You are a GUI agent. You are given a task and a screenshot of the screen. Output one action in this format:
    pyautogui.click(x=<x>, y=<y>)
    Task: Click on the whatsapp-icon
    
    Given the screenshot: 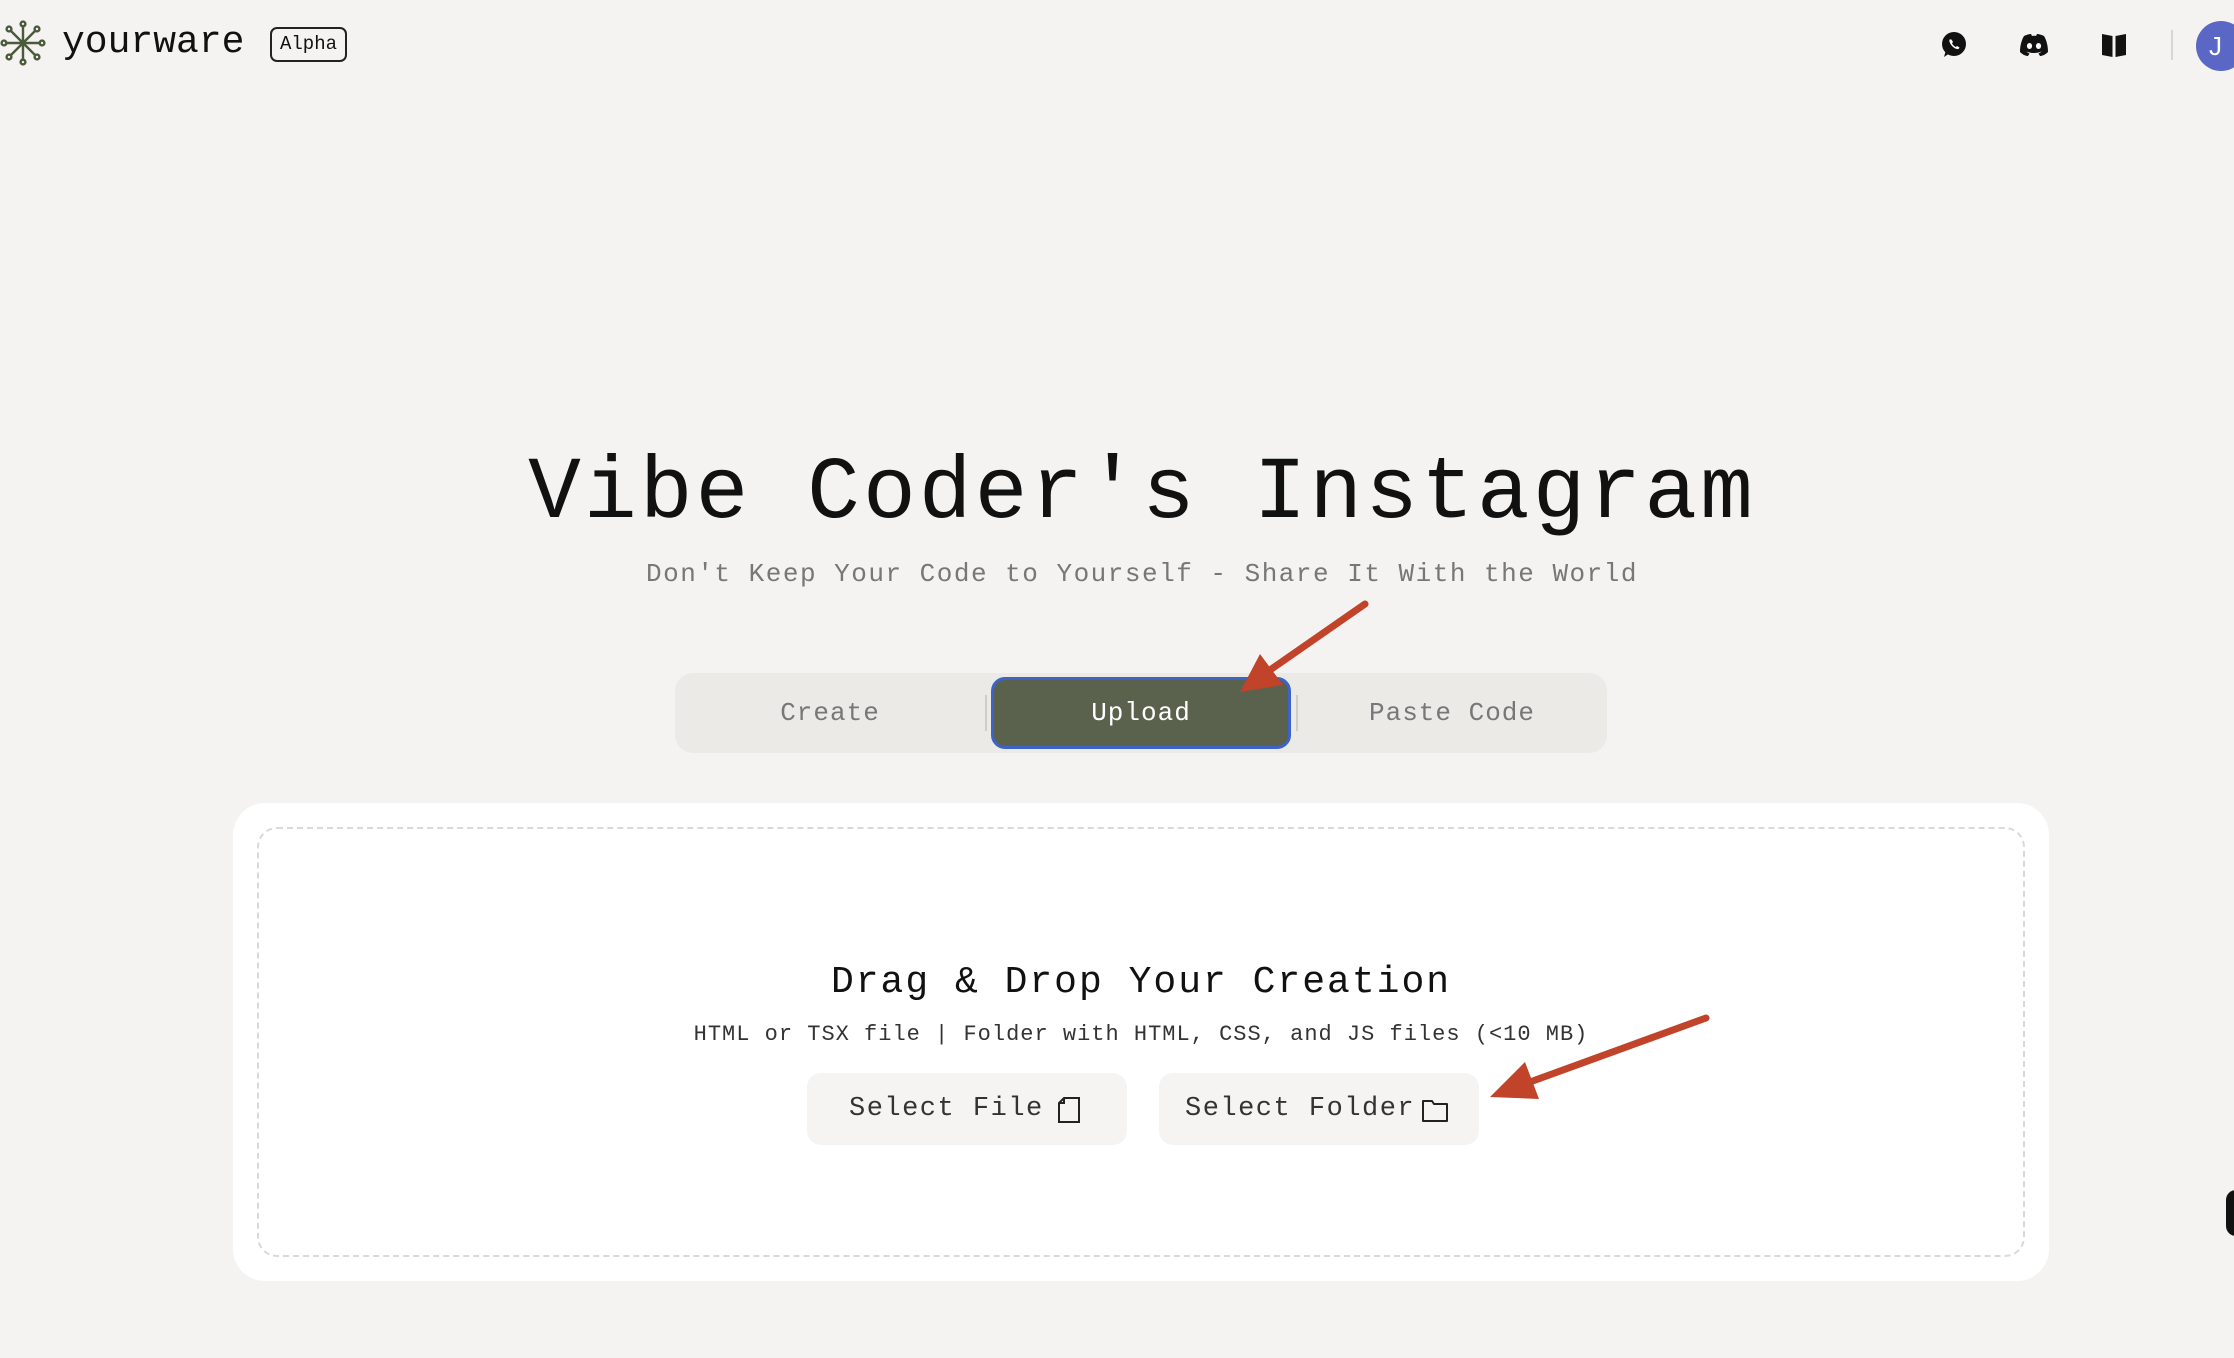 What is the action you would take?
    pyautogui.click(x=1954, y=45)
    